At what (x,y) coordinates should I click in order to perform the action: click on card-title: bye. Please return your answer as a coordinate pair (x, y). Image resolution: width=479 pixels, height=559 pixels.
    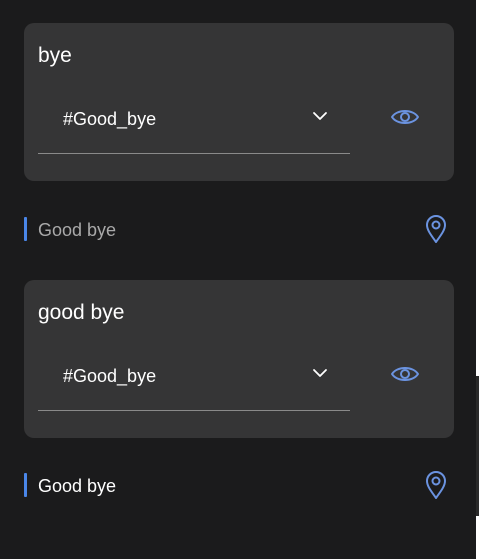
    Looking at the image, I should click on (55, 55).